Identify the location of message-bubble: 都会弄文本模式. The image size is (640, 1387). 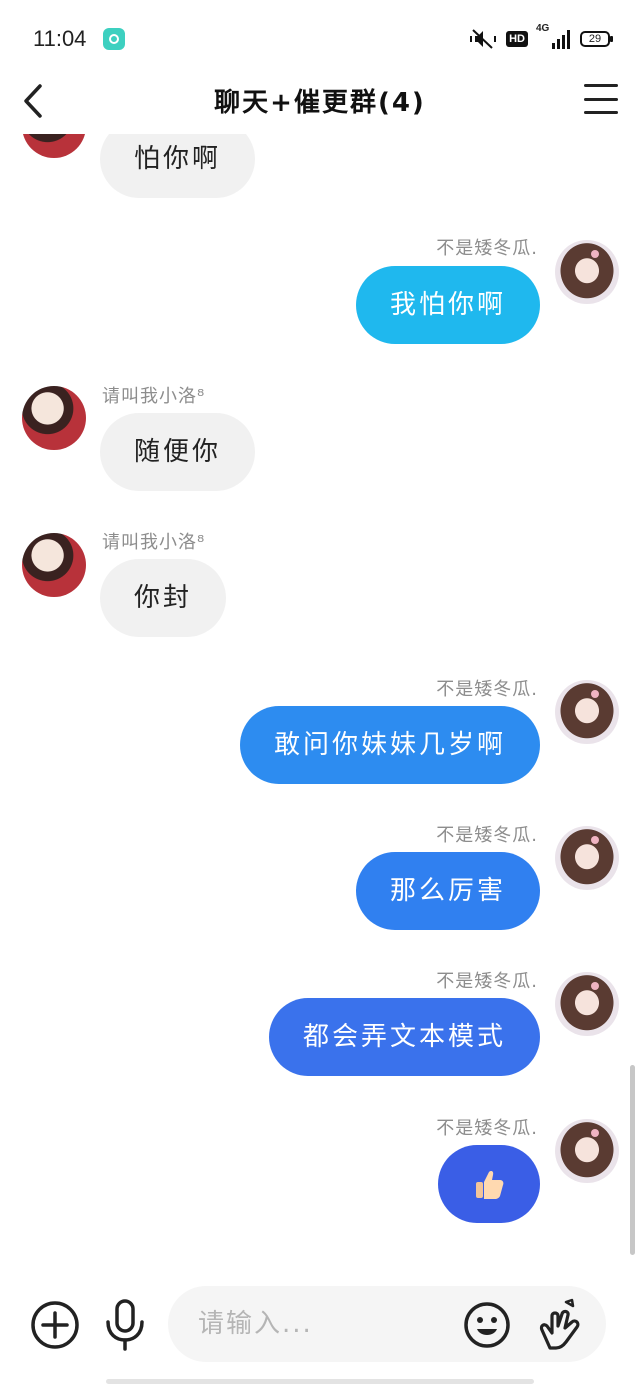
(404, 1037).